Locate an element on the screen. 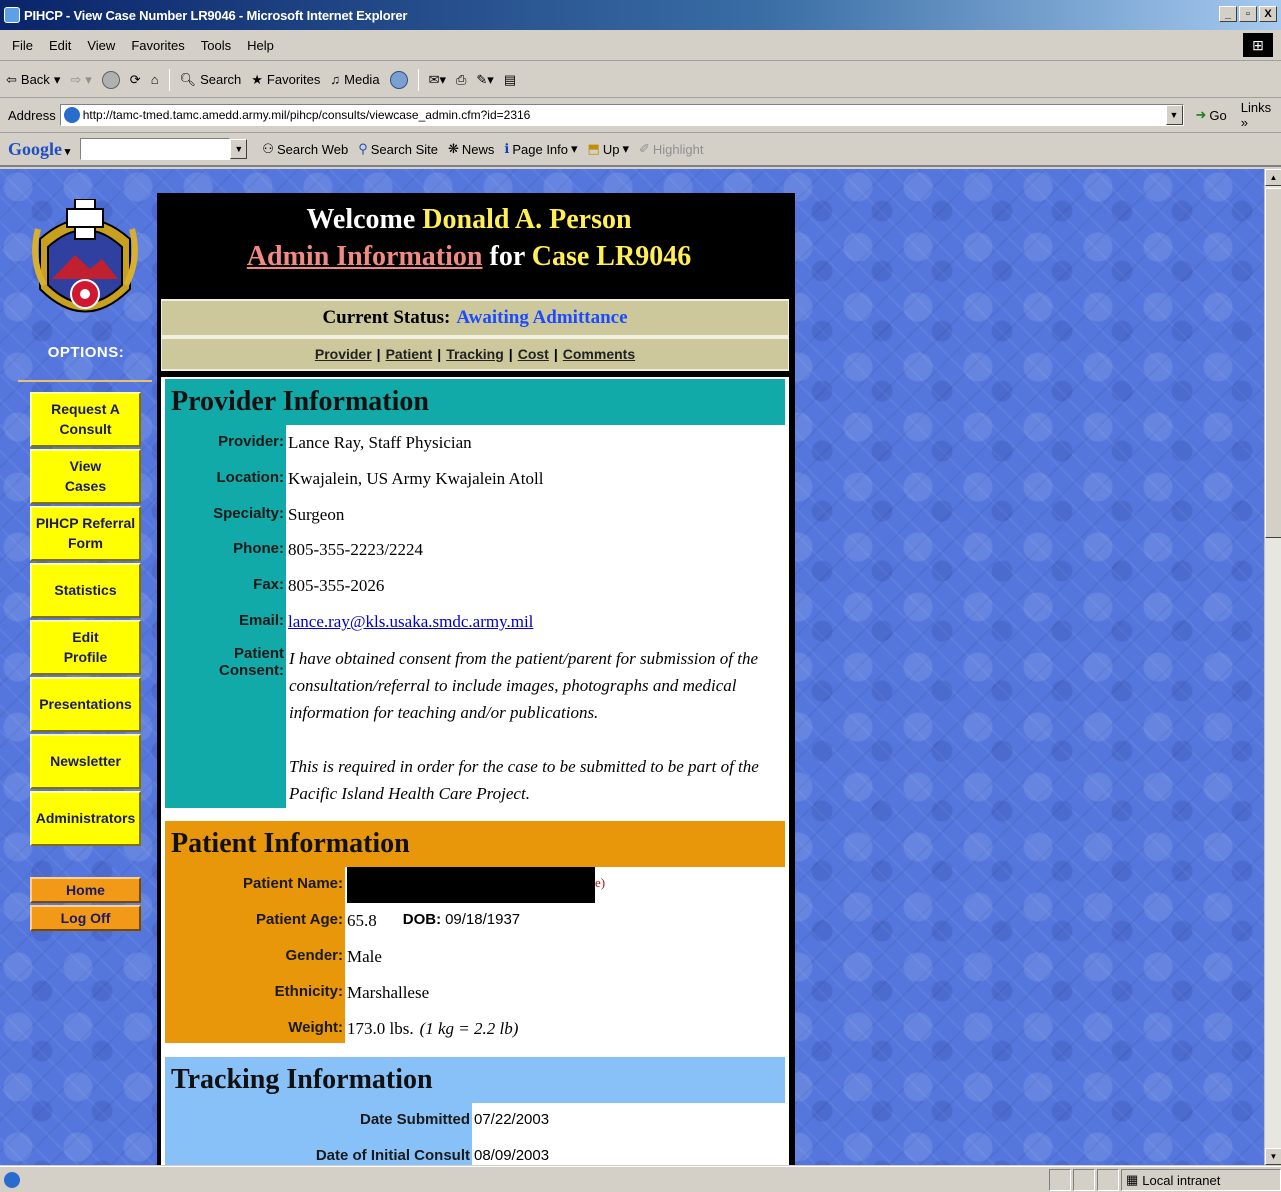 The height and width of the screenshot is (1192, 1281). go-label: Go is located at coordinates (1218, 115).